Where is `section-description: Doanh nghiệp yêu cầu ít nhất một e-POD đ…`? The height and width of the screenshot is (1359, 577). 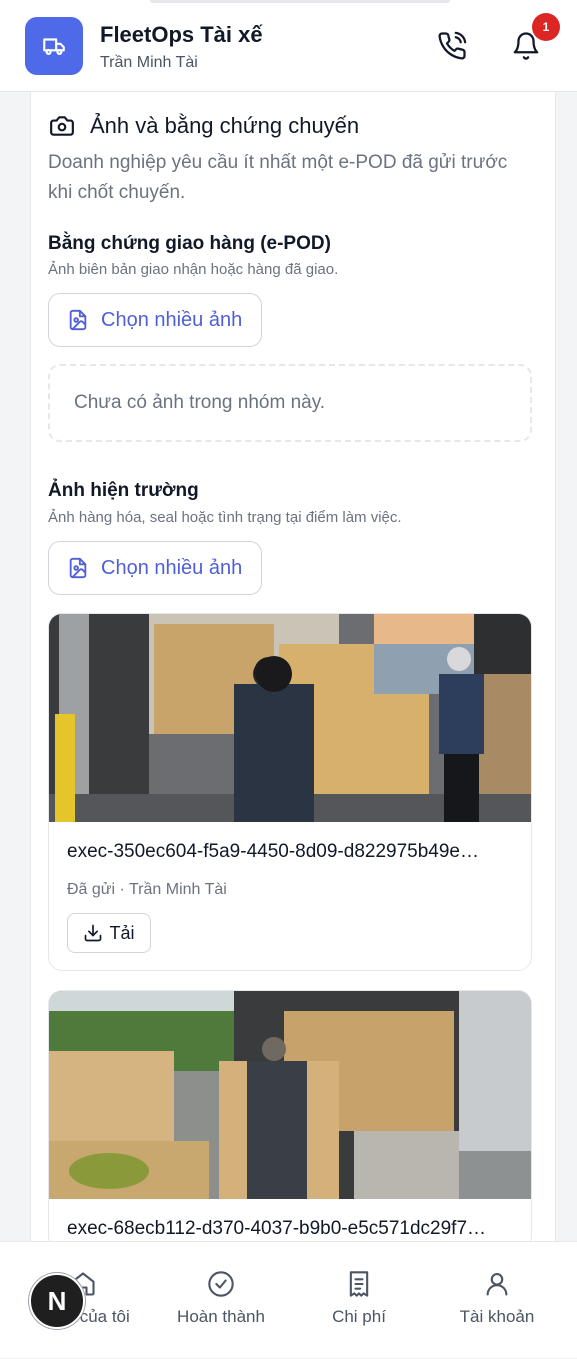
section-description: Doanh nghiệp yêu cầu ít nhất một e-POD đ… is located at coordinates (278, 177).